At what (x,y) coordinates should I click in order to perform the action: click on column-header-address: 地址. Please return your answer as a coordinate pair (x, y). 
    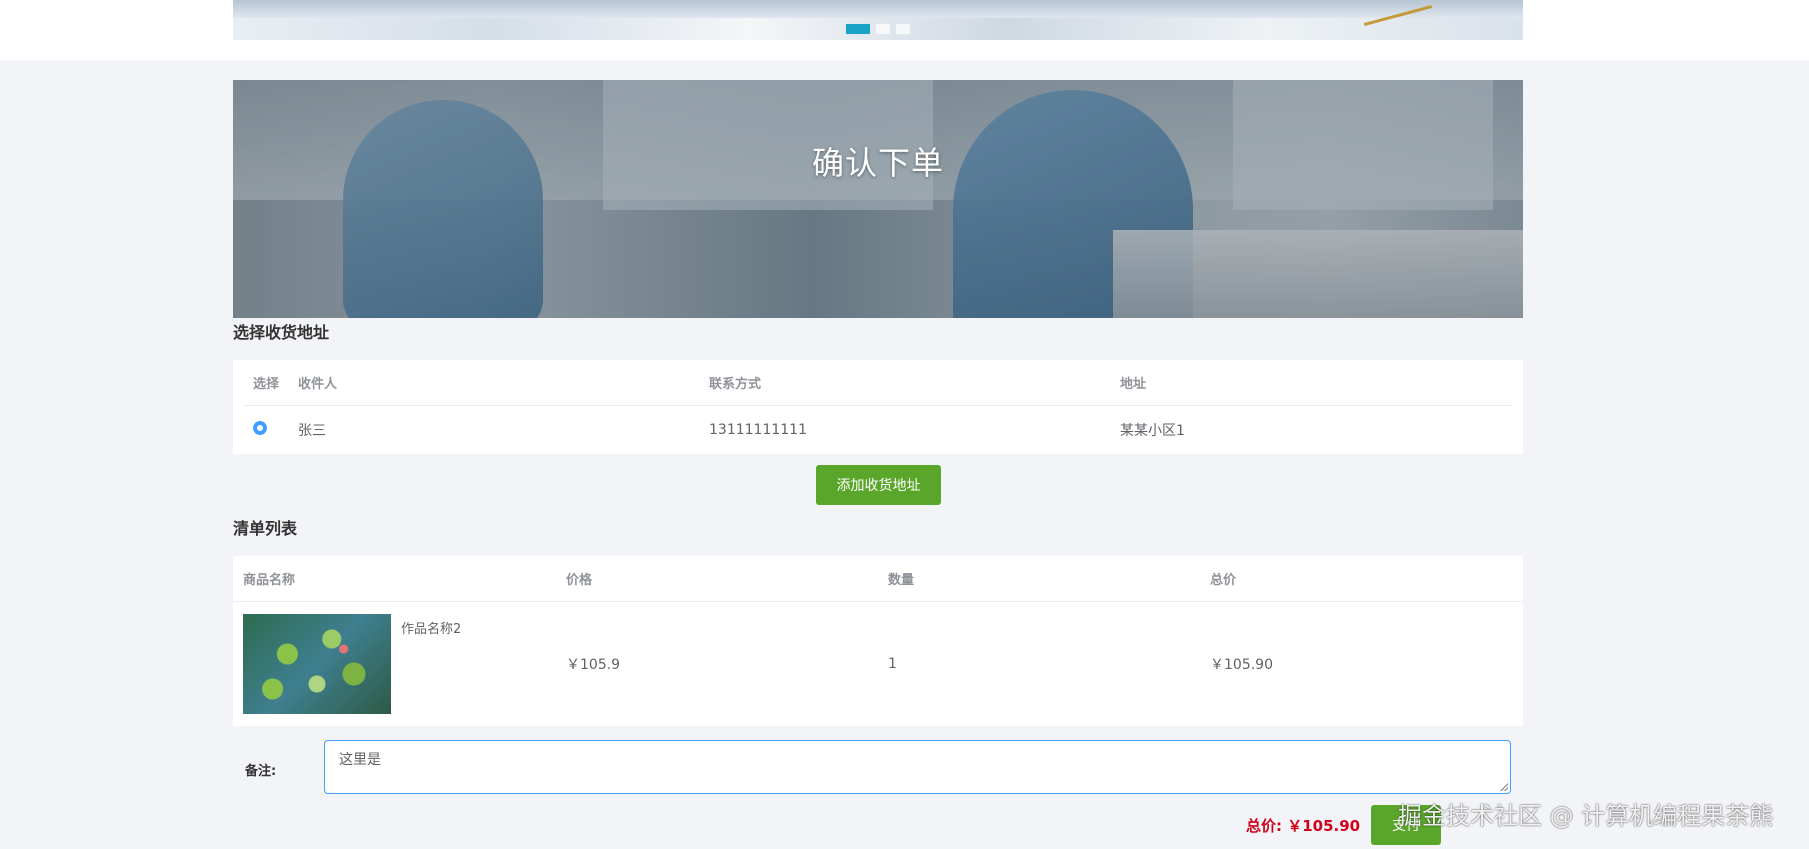
    Looking at the image, I should click on (1133, 384).